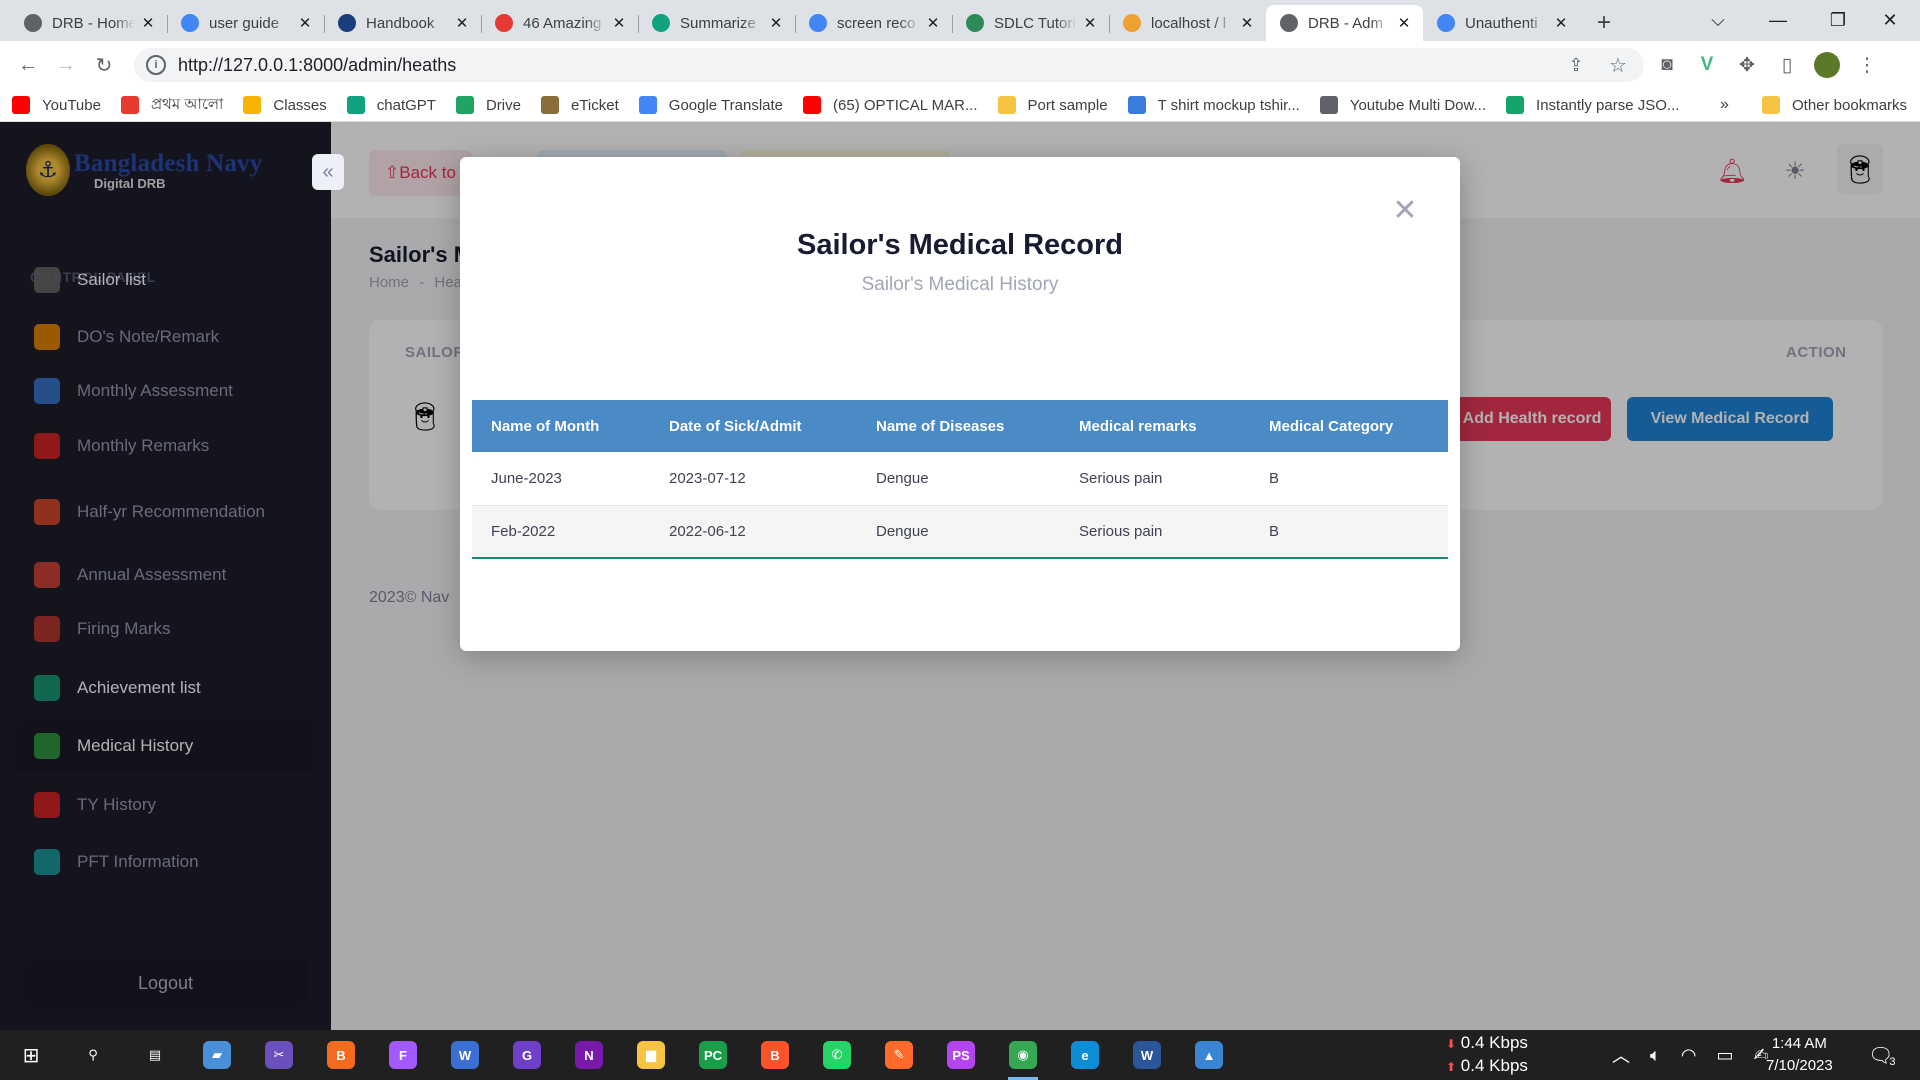 This screenshot has height=1080, width=1920. I want to click on whatsapp-icon: ✆, so click(837, 1055).